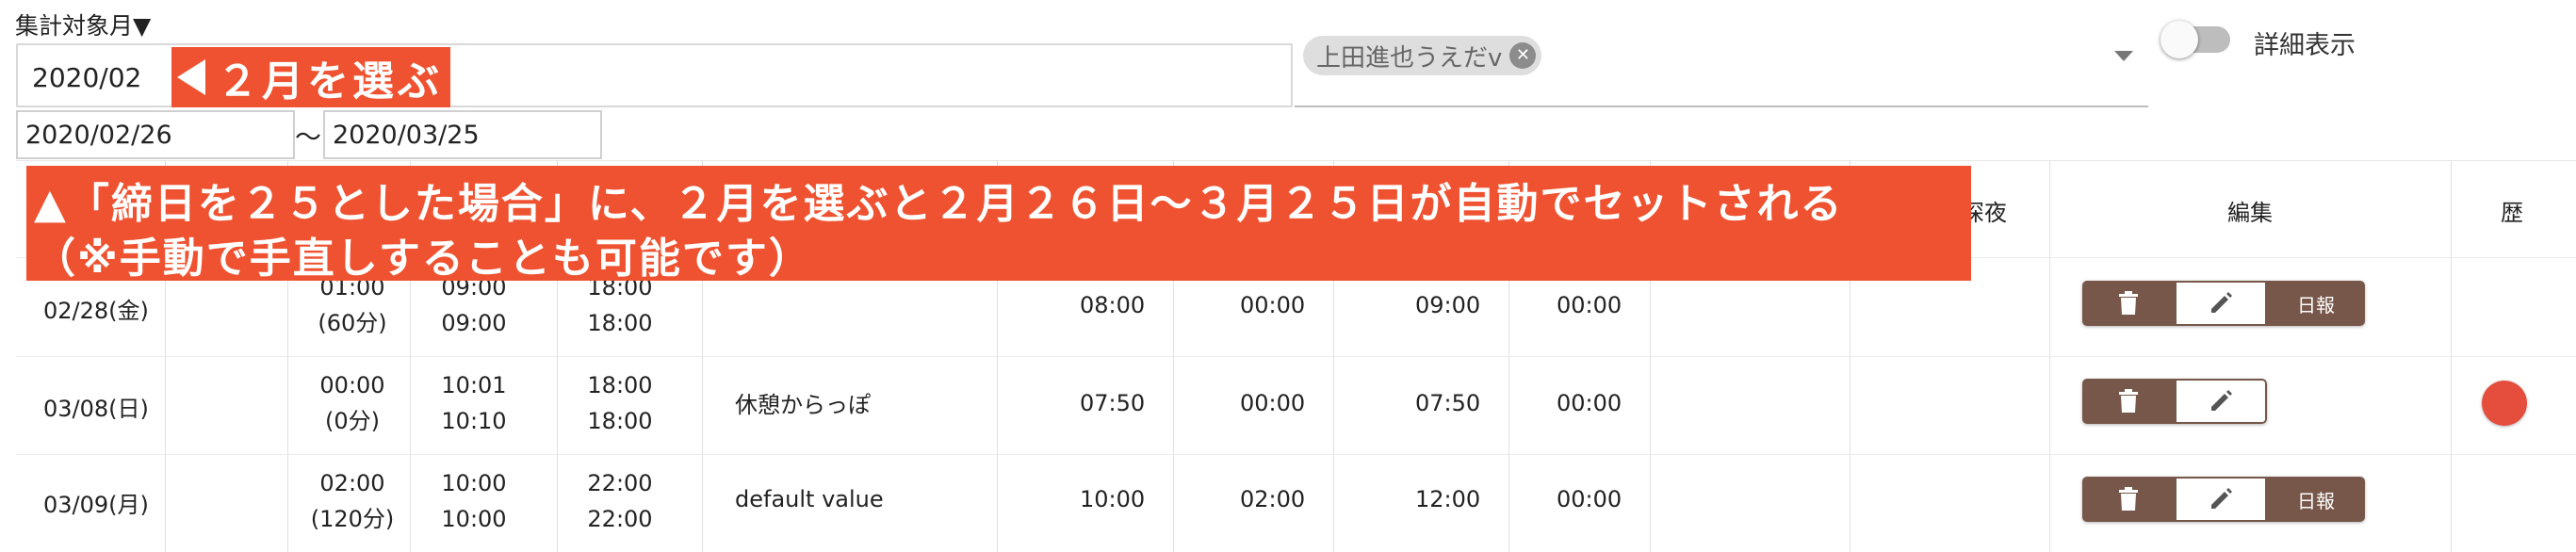 This screenshot has width=2576, height=552. What do you see at coordinates (423, 259) in the screenshot?
I see `annotation-banner-line2: （※手動で手直しすることも可能です）` at bounding box center [423, 259].